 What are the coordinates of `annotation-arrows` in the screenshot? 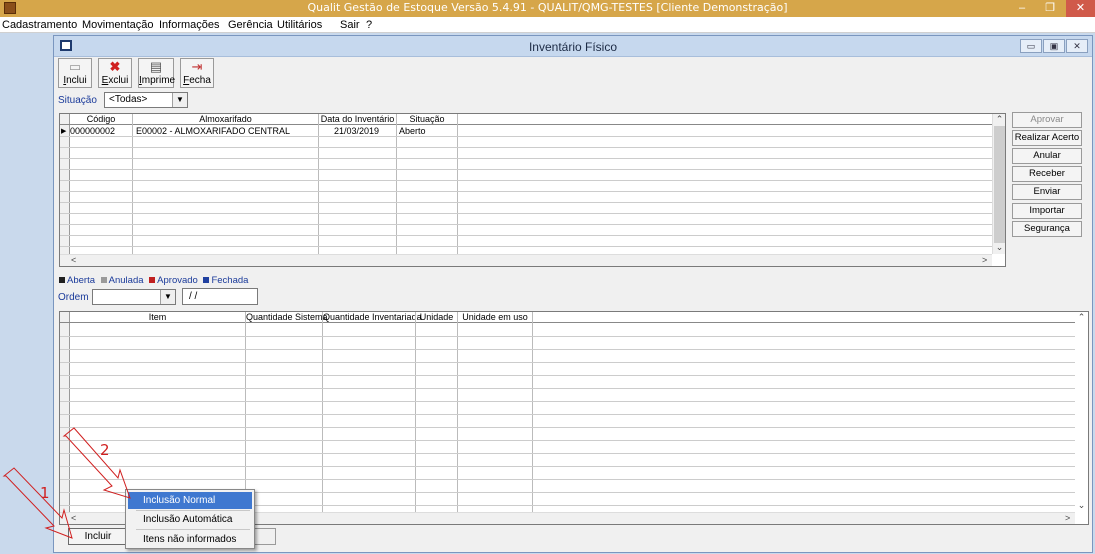 It's located at (66, 483).